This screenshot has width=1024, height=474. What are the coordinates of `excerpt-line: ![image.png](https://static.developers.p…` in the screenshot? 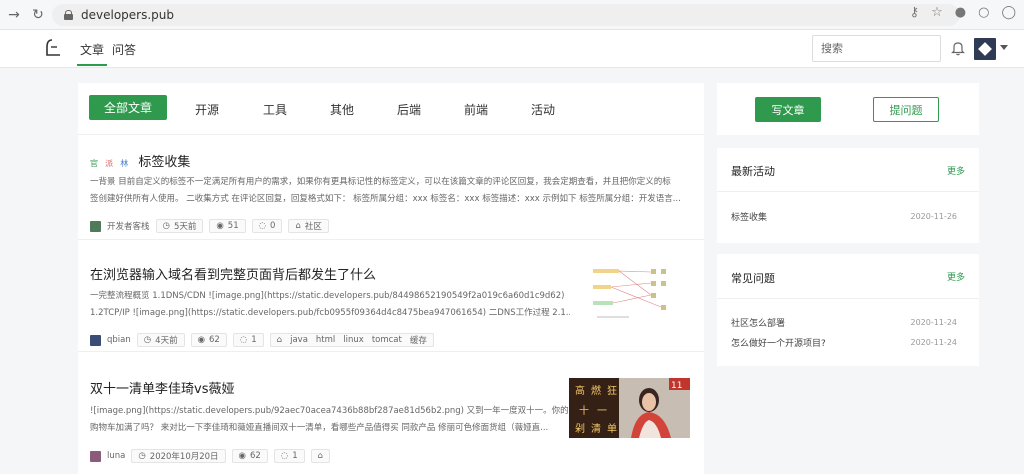 It's located at (329, 411).